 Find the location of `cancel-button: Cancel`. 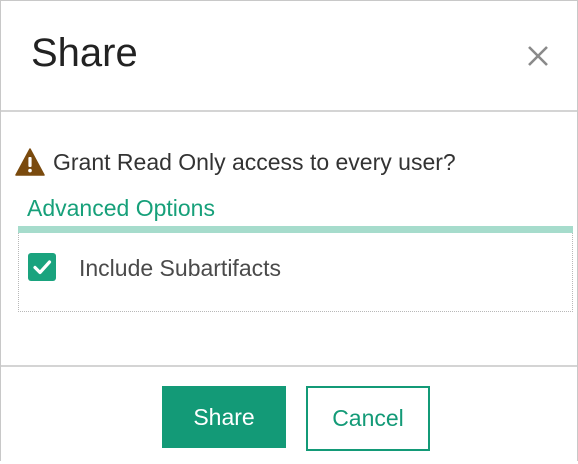

cancel-button: Cancel is located at coordinates (368, 418).